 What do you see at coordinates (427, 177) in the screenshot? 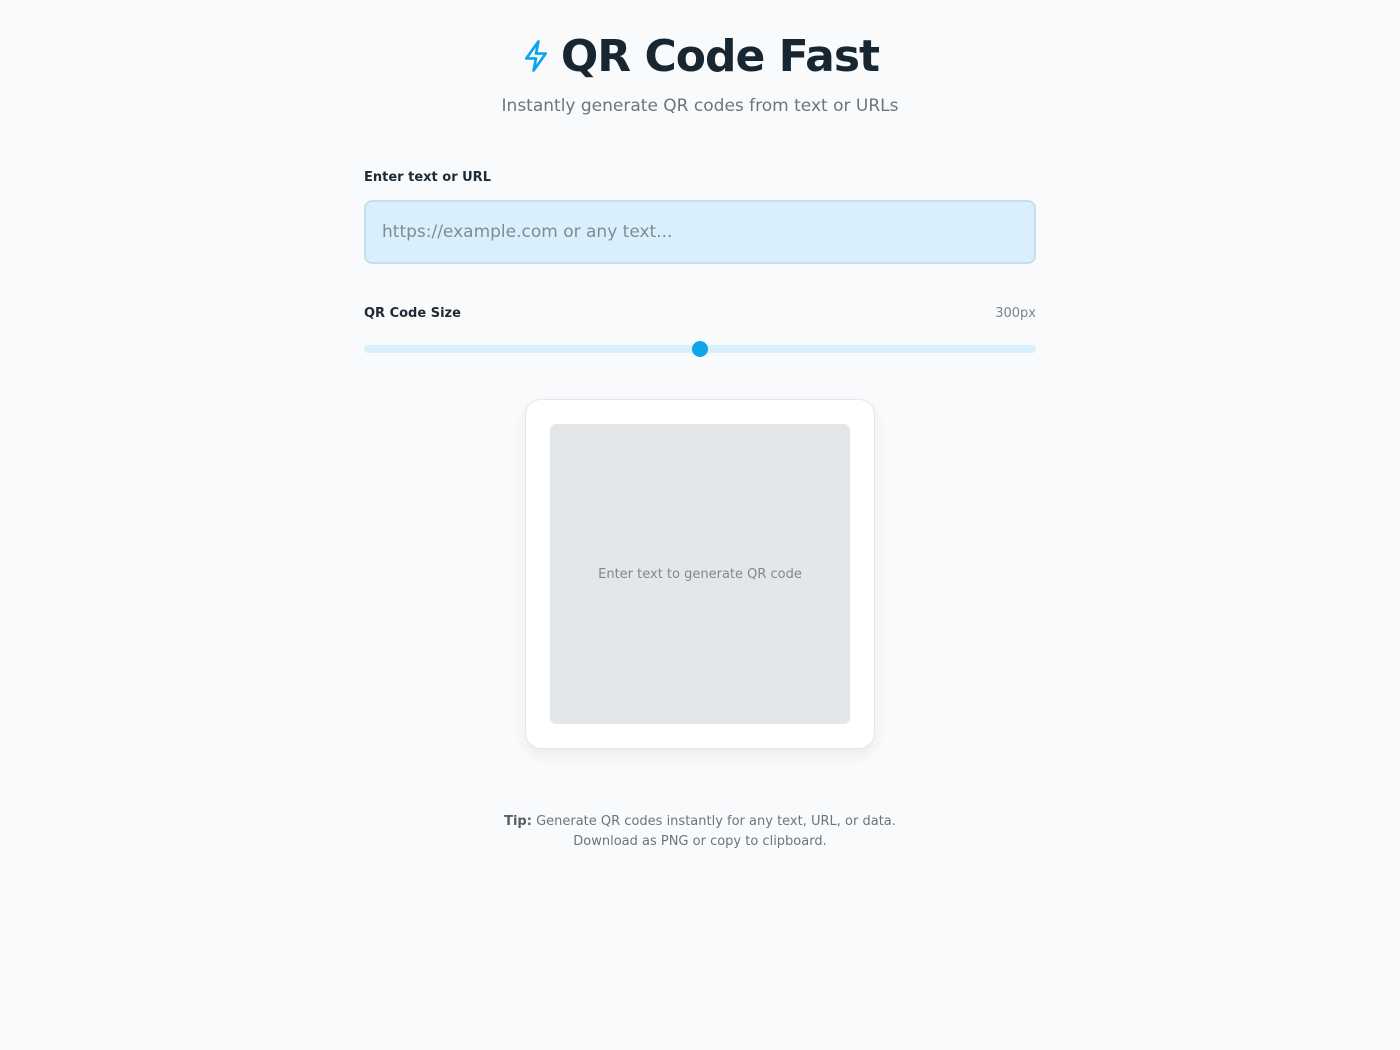
I see `text-input-label: Enter text or URL` at bounding box center [427, 177].